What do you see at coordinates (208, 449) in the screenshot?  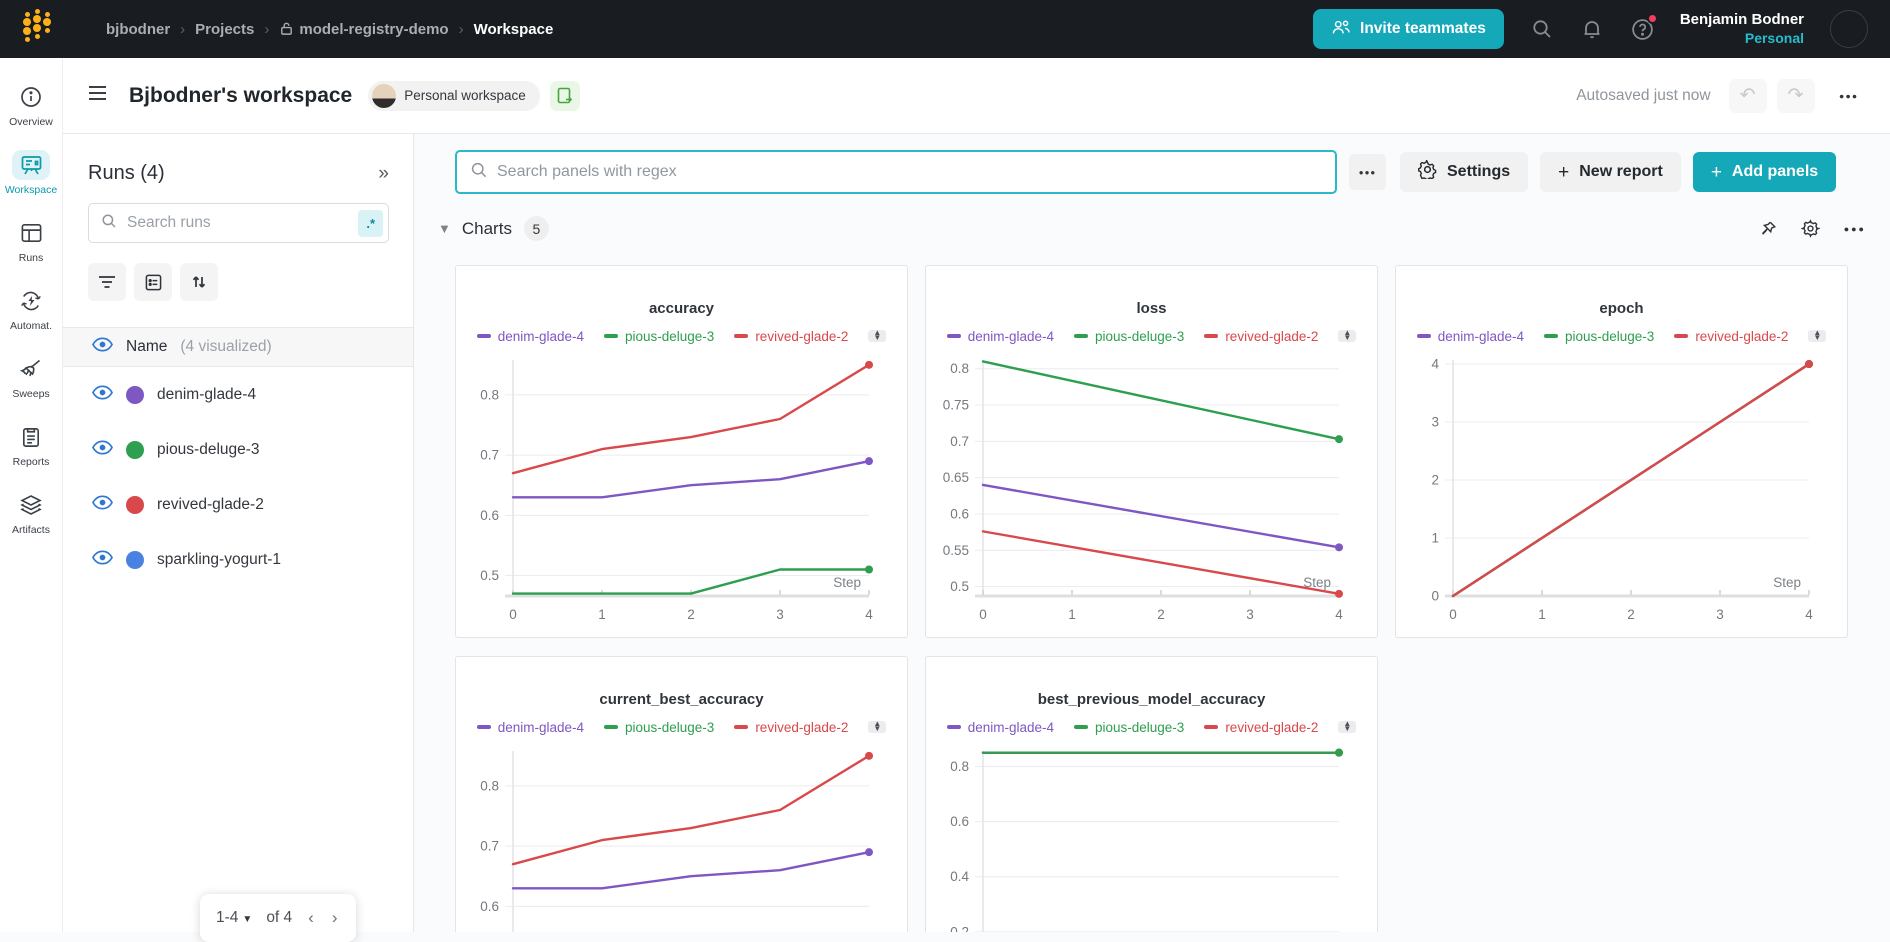 I see `run-name: pious-deluge-3` at bounding box center [208, 449].